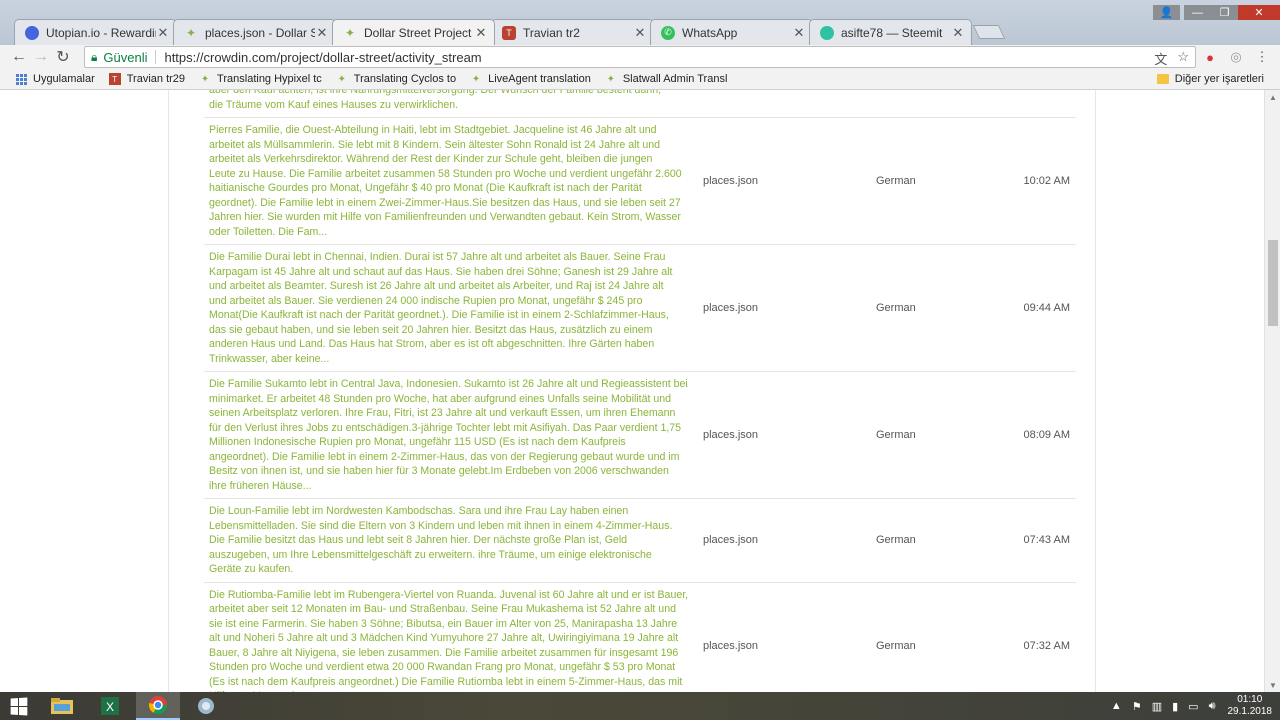 The height and width of the screenshot is (720, 1280). Describe the element at coordinates (1236, 57) in the screenshot. I see `extension-gray-icon: ◎` at that location.